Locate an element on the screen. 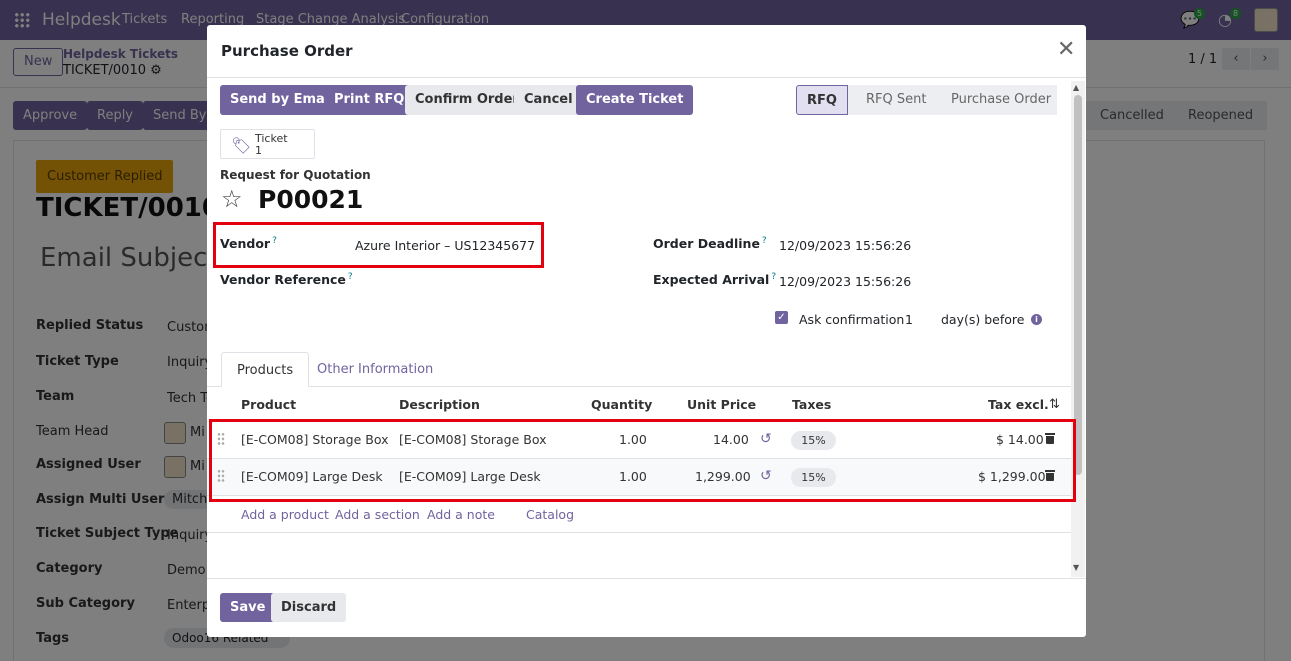 Image resolution: width=1291 pixels, height=661 pixels. scrollbar-thumb is located at coordinates (1078, 285).